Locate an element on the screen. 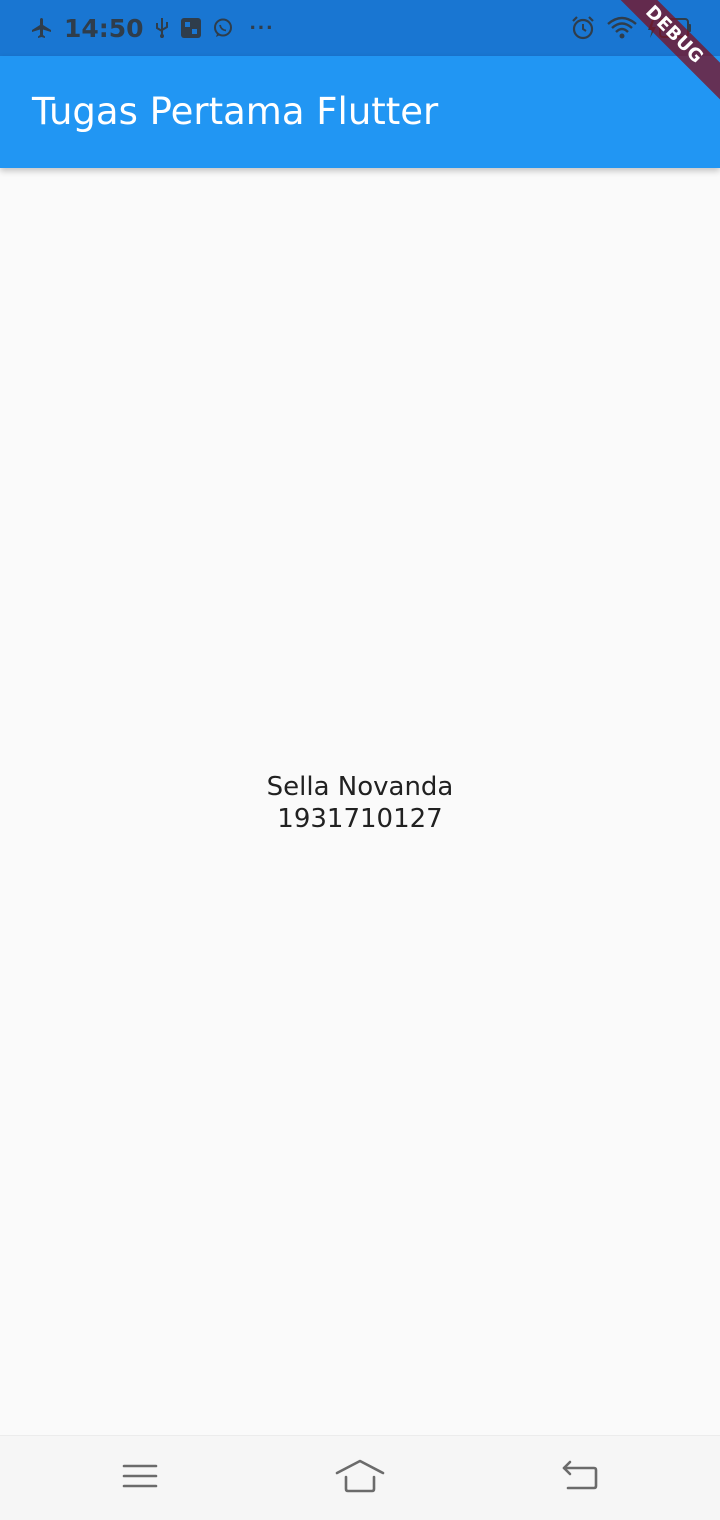 This screenshot has width=720, height=1520. app-bar: Tugas Pertama Flutter is located at coordinates (360, 112).